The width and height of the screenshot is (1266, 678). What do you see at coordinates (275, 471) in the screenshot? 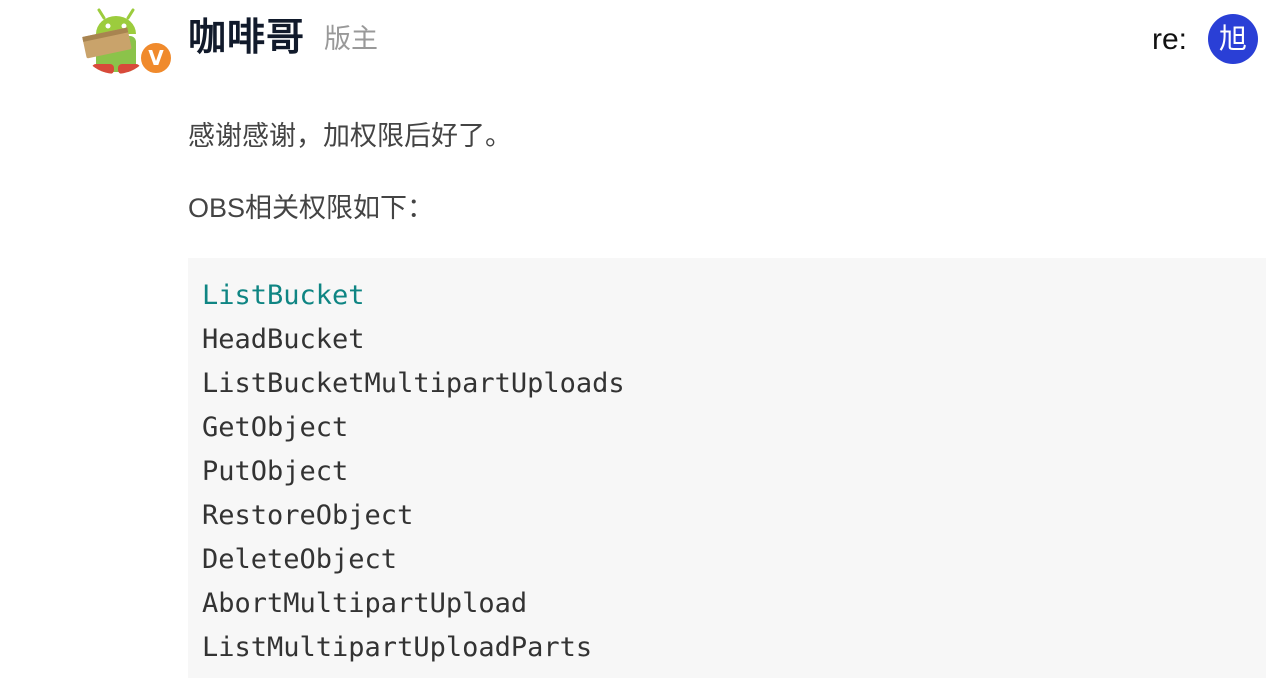
I see `code-line: PutObject` at bounding box center [275, 471].